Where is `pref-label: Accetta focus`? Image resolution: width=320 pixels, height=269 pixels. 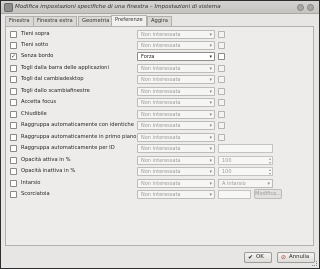 pref-label: Accetta focus is located at coordinates (39, 102).